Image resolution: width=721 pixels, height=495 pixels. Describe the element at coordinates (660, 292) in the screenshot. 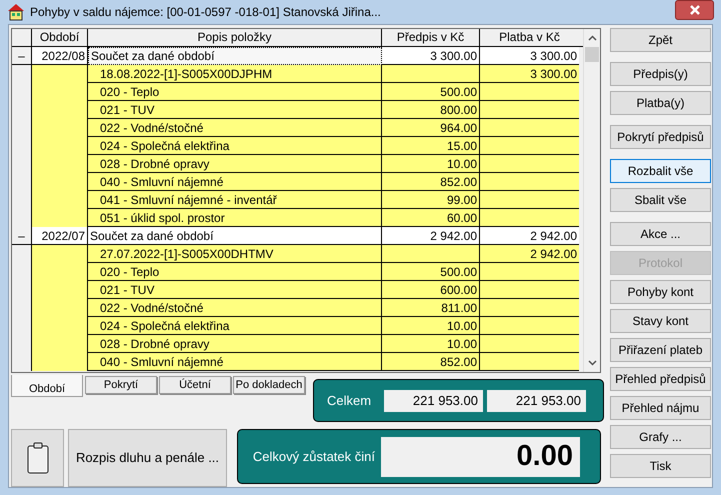

I see `side-button: Pohyby kont` at that location.